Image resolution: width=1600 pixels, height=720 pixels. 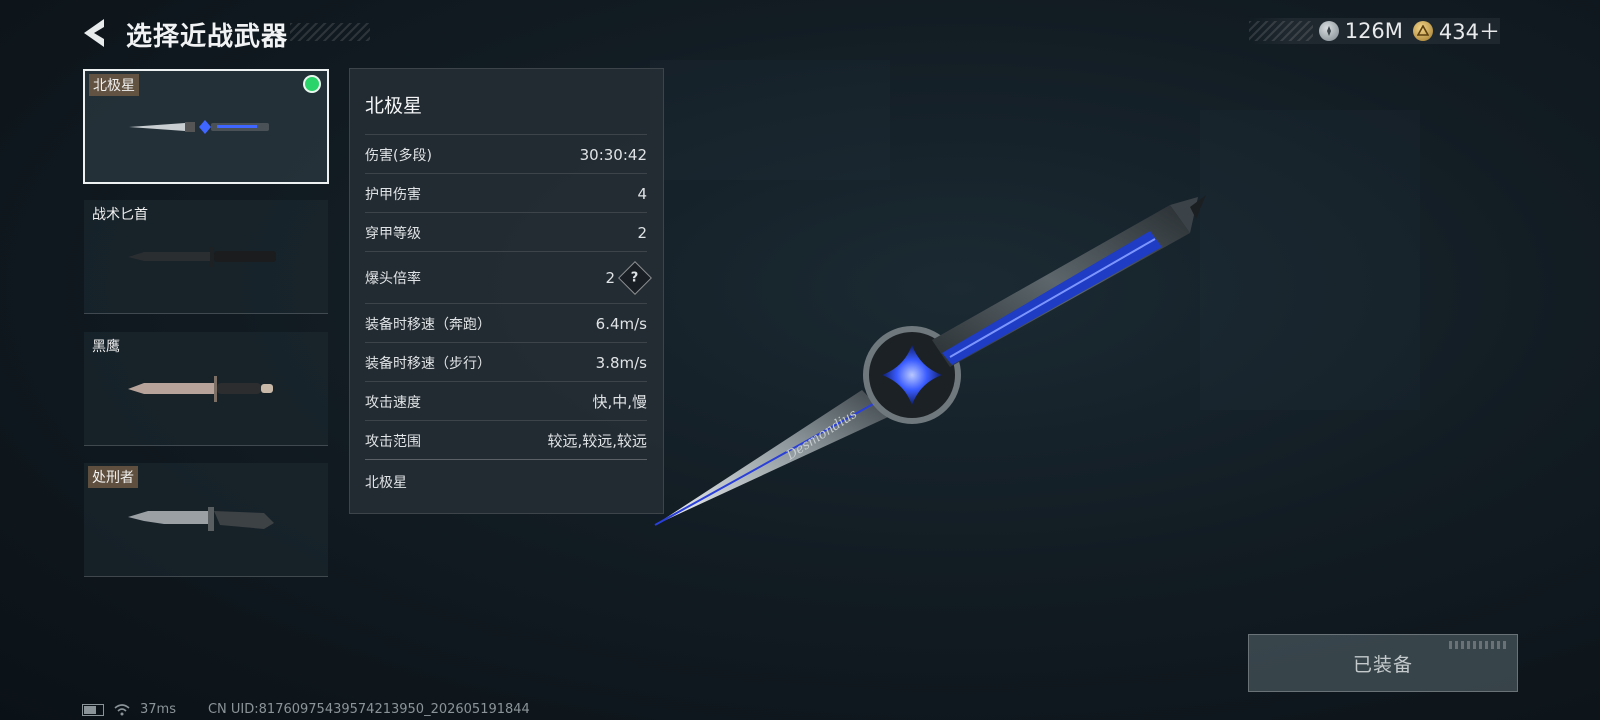 What do you see at coordinates (330, 32) in the screenshot?
I see `title-decoration` at bounding box center [330, 32].